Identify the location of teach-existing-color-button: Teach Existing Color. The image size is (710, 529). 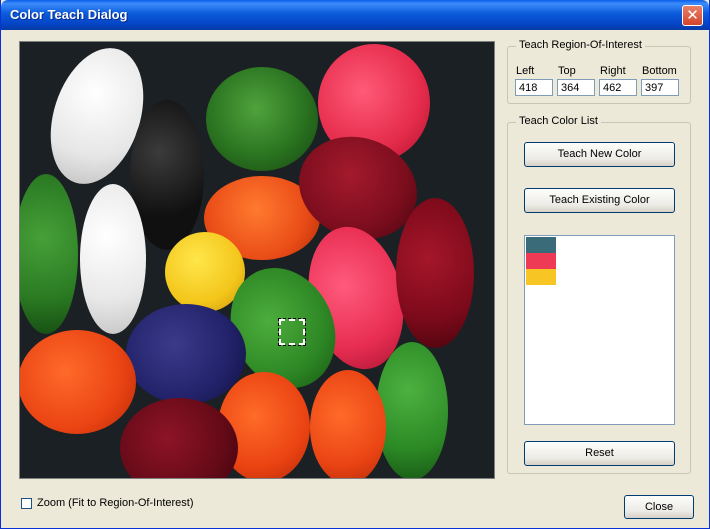
(599, 200).